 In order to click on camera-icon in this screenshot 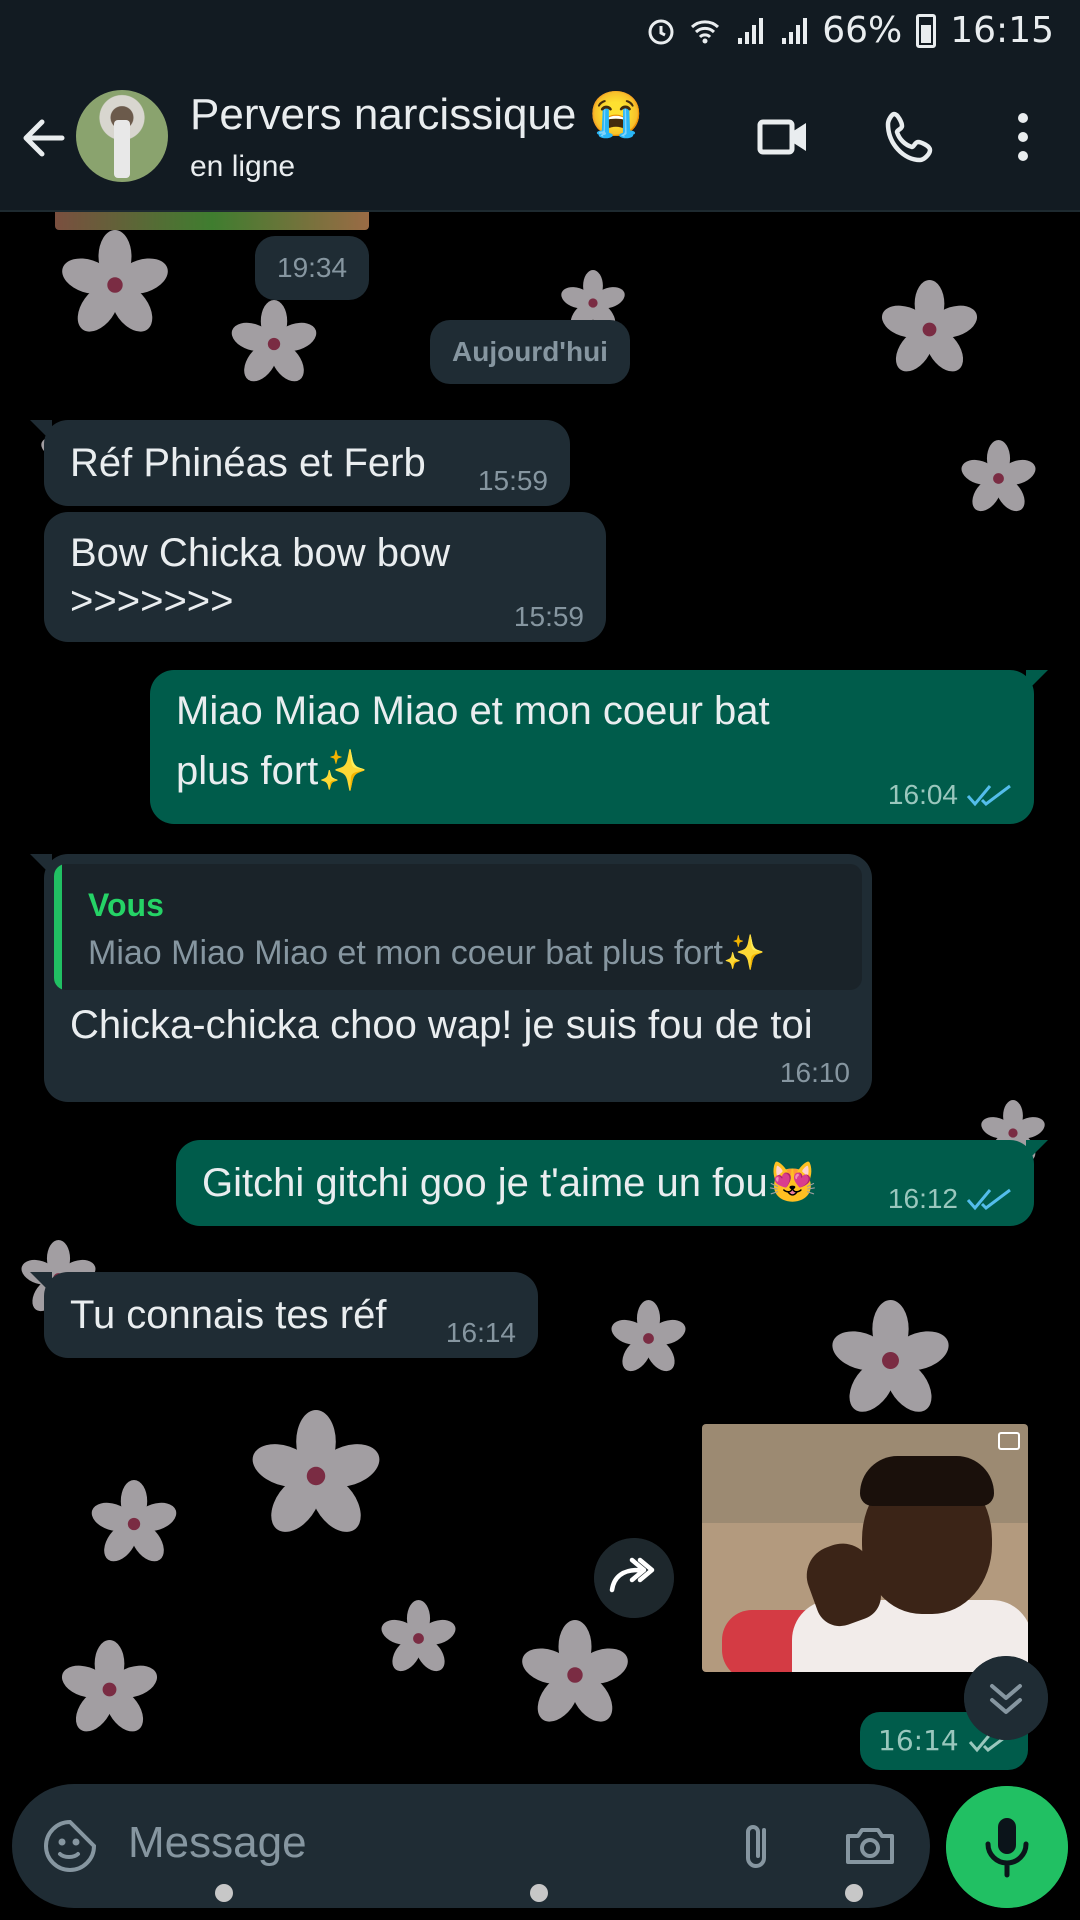, I will do `click(870, 1846)`.